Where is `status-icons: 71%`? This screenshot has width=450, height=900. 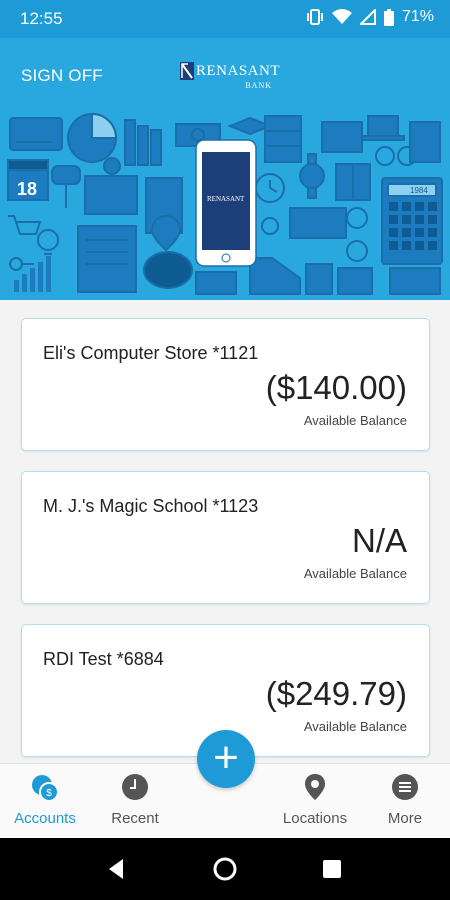
status-icons: 71% is located at coordinates (370, 17).